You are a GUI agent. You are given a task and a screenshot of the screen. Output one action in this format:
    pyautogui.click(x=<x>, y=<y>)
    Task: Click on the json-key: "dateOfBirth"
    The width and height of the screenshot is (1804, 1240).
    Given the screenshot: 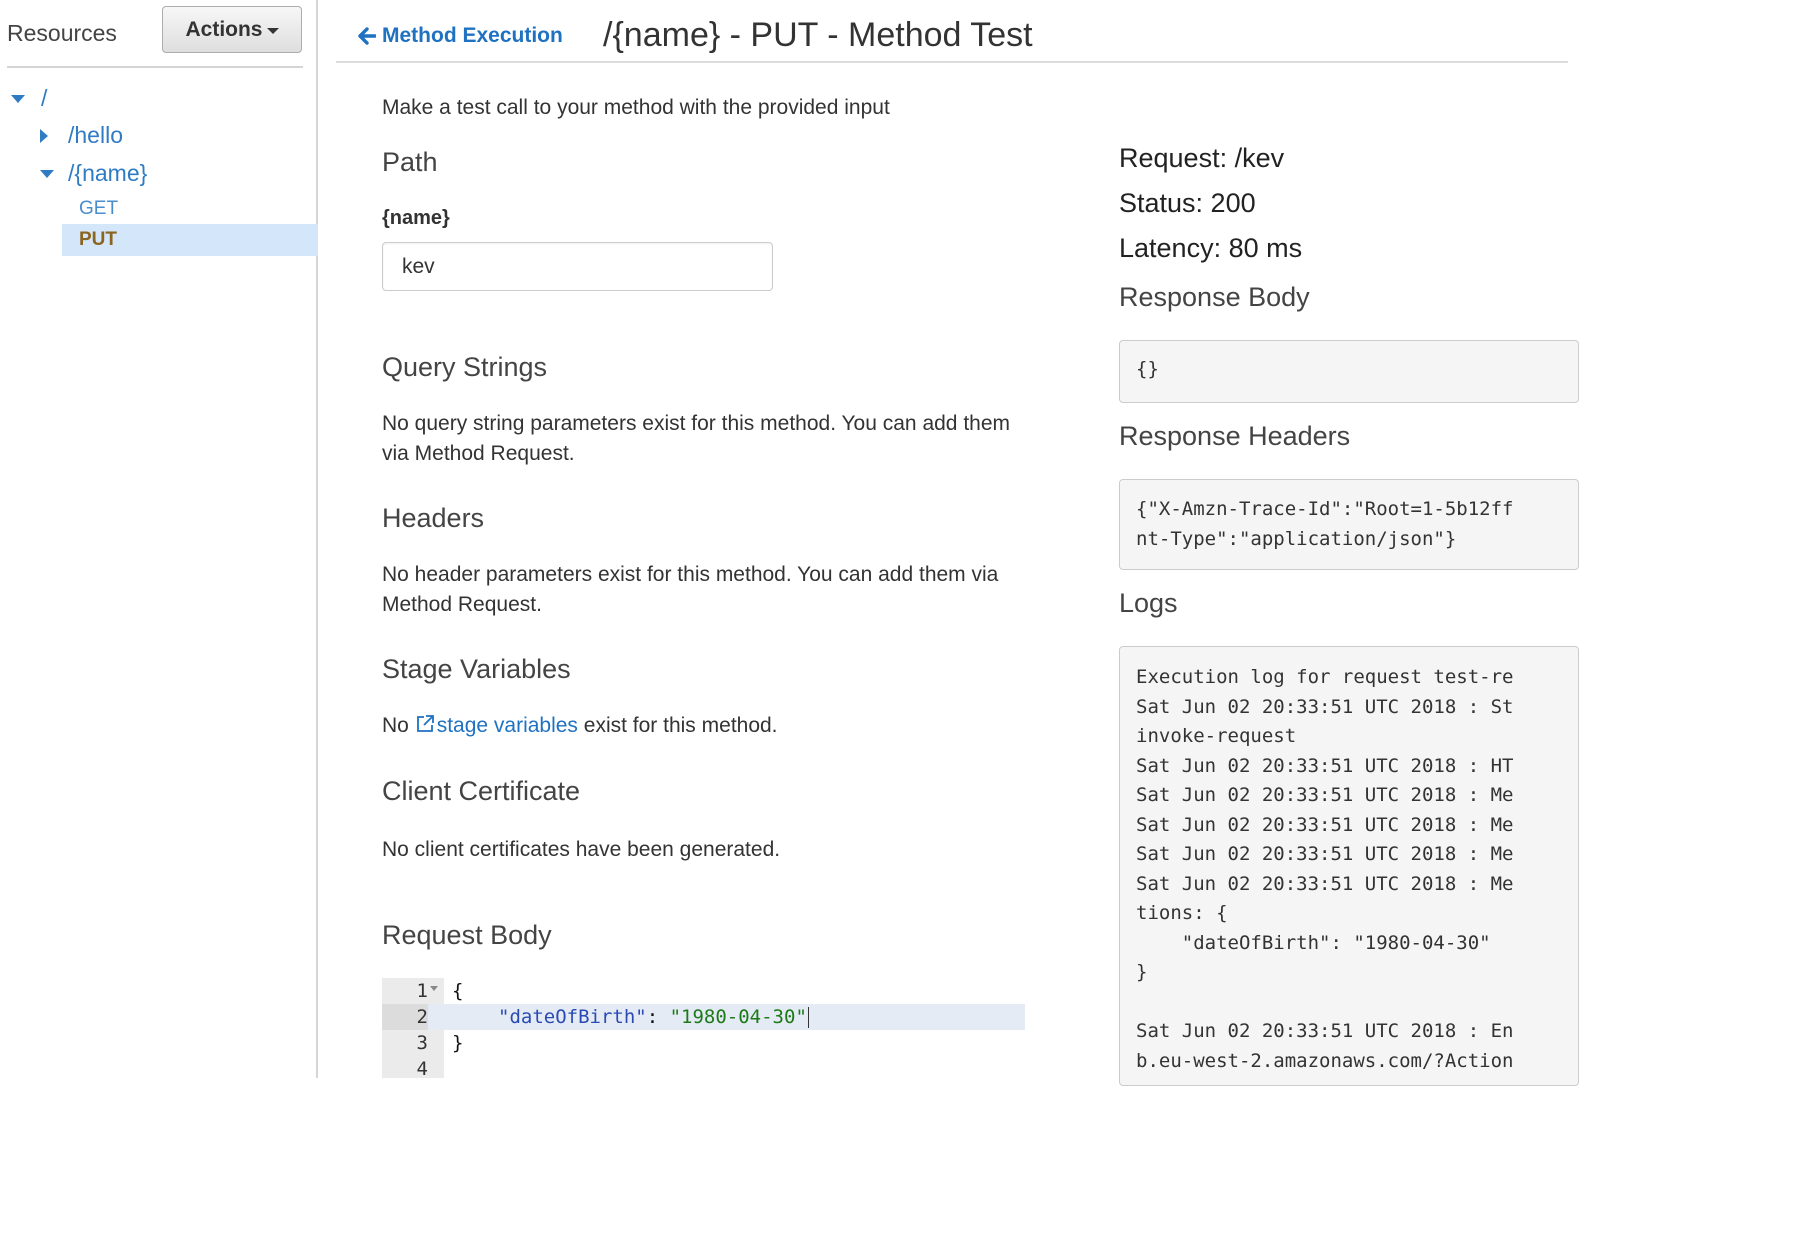 What is the action you would take?
    pyautogui.click(x=572, y=1017)
    